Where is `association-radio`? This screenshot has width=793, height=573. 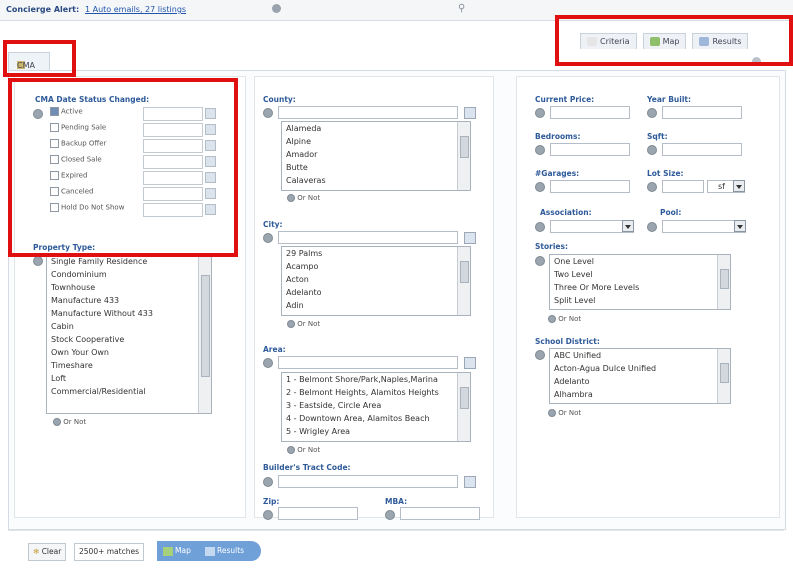 association-radio is located at coordinates (540, 227).